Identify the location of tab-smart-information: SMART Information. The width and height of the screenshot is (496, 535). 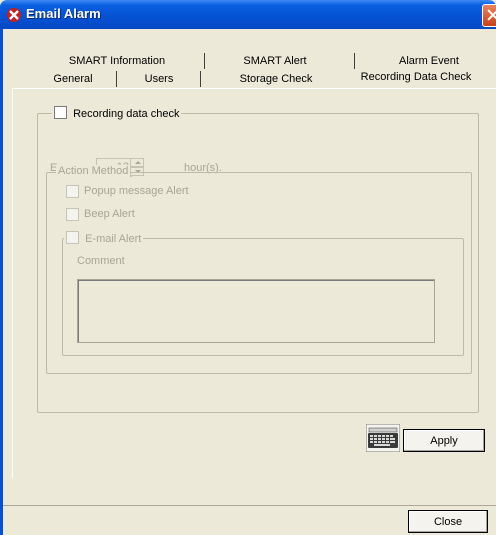
(117, 61).